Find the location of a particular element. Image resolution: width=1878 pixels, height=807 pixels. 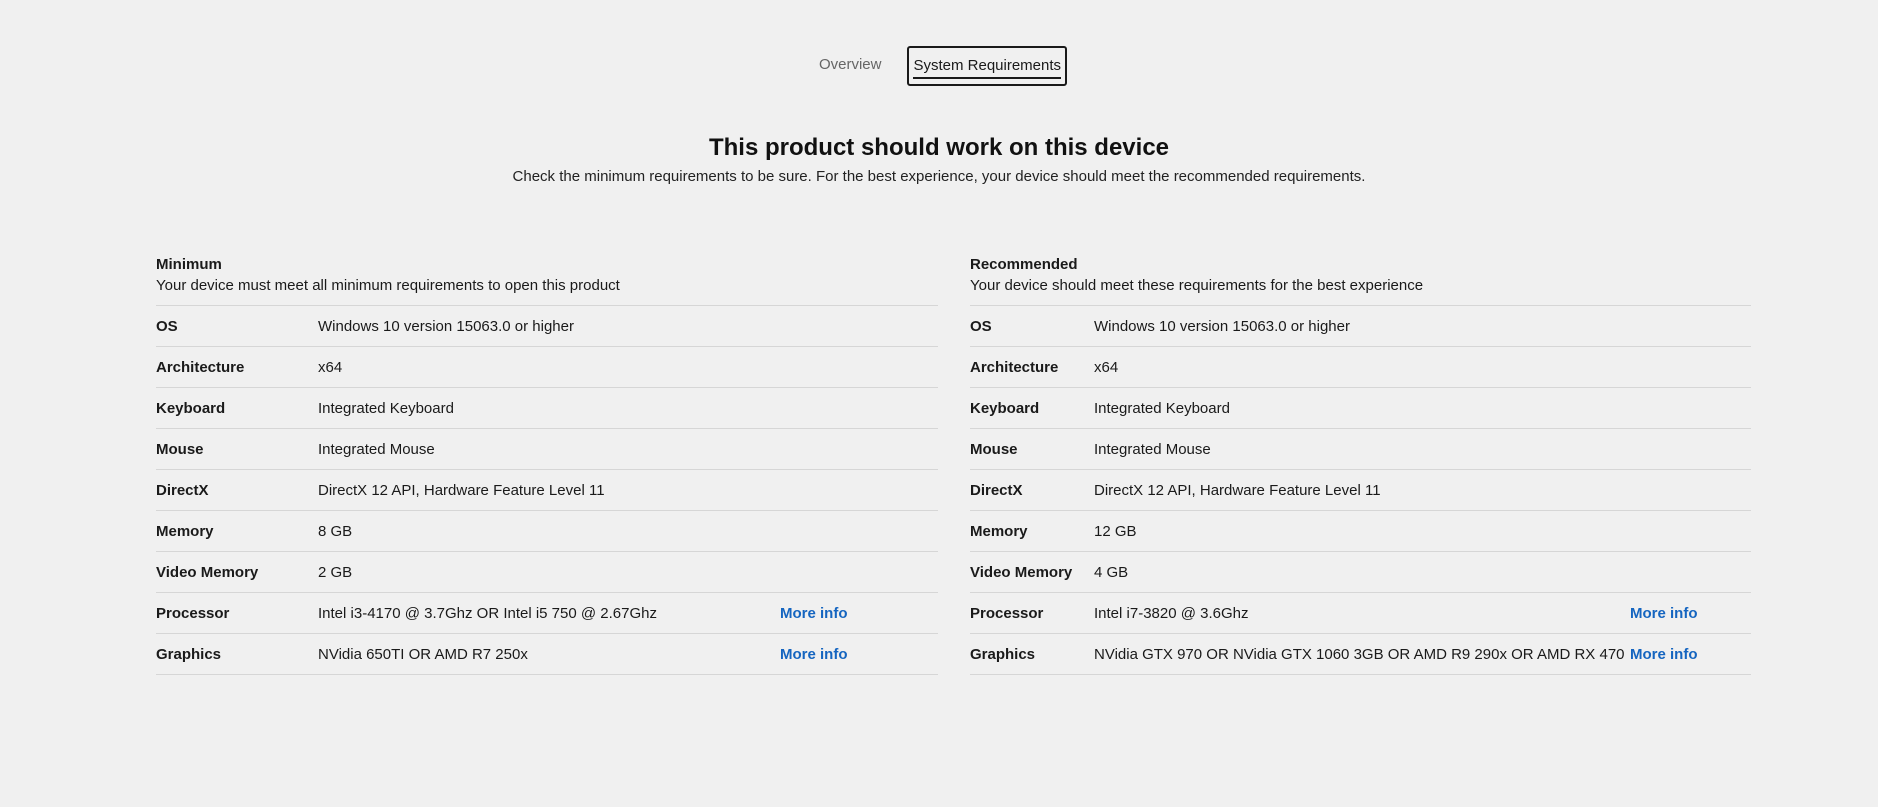

tab-system-requirements-label: System Requirements is located at coordinates (987, 67).